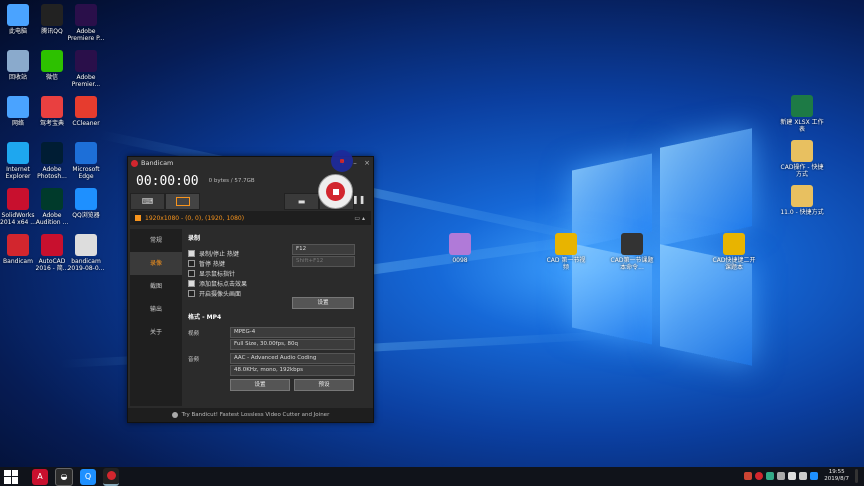 This screenshot has width=864, height=486. What do you see at coordinates (276, 283) in the screenshot?
I see `record-option-row: 添加鼠标点击效果` at bounding box center [276, 283].